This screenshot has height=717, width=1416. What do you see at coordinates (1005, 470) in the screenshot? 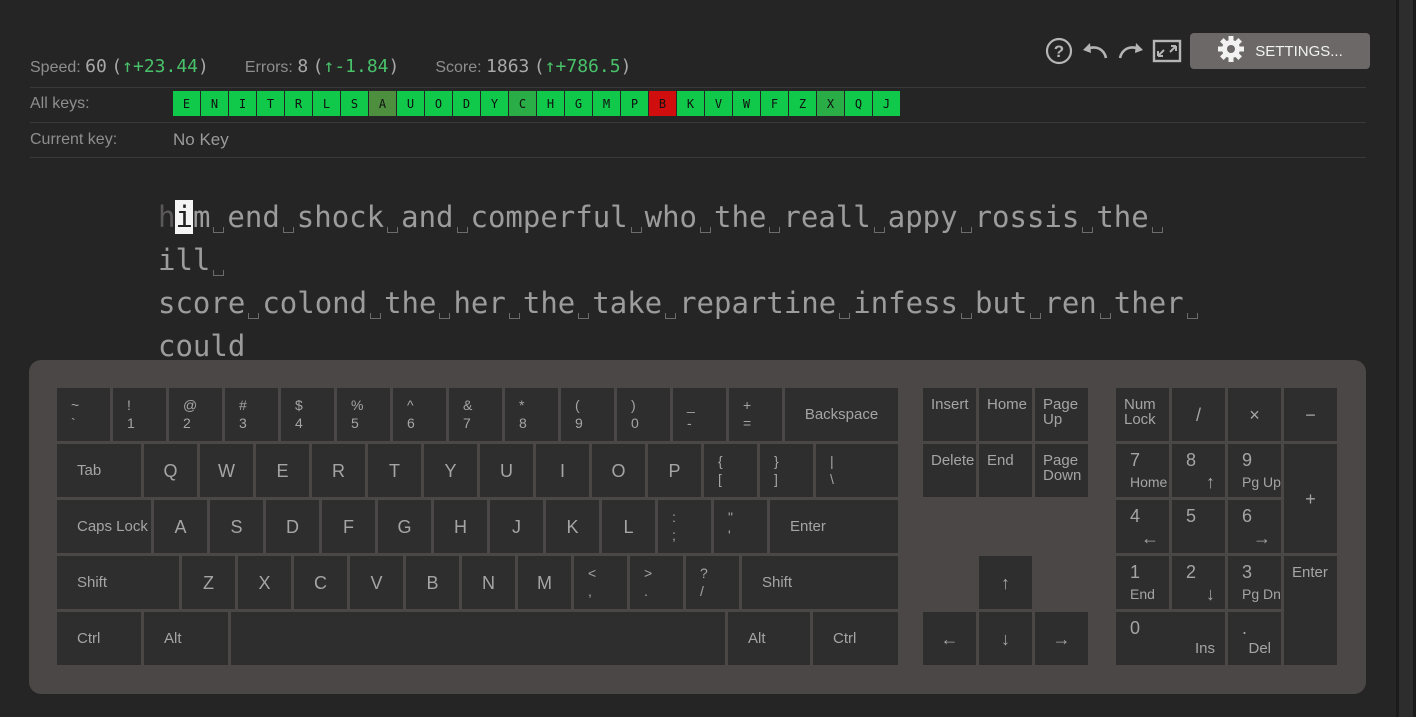
I see `end-key: End` at bounding box center [1005, 470].